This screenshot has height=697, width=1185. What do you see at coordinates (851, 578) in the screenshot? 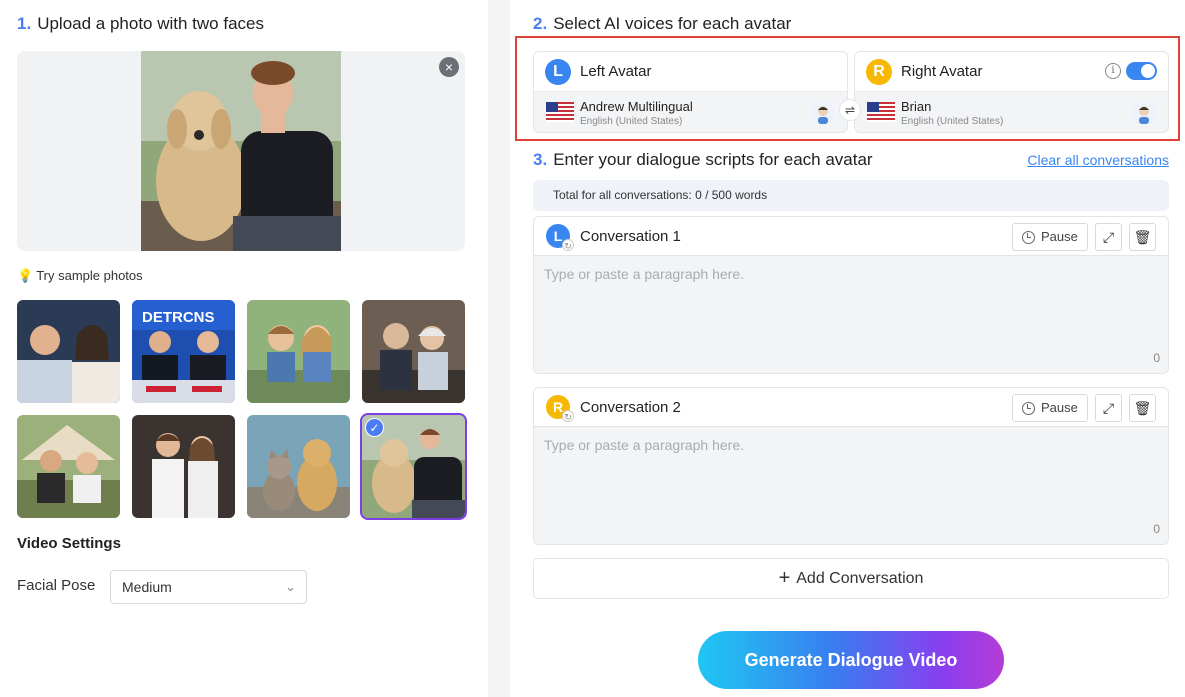
I see `add-conversation-button: + Add Conversation` at bounding box center [851, 578].